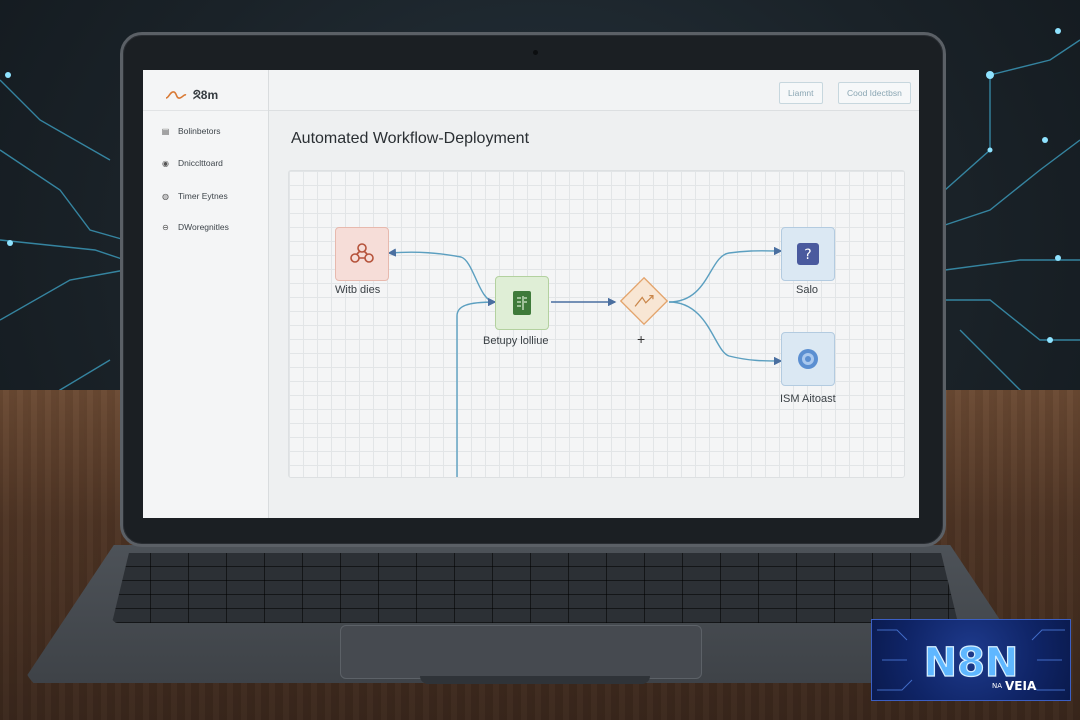 This screenshot has height=720, width=1080. Describe the element at coordinates (410, 138) in the screenshot. I see `page-title: Automated Workflow-Deployment` at that location.